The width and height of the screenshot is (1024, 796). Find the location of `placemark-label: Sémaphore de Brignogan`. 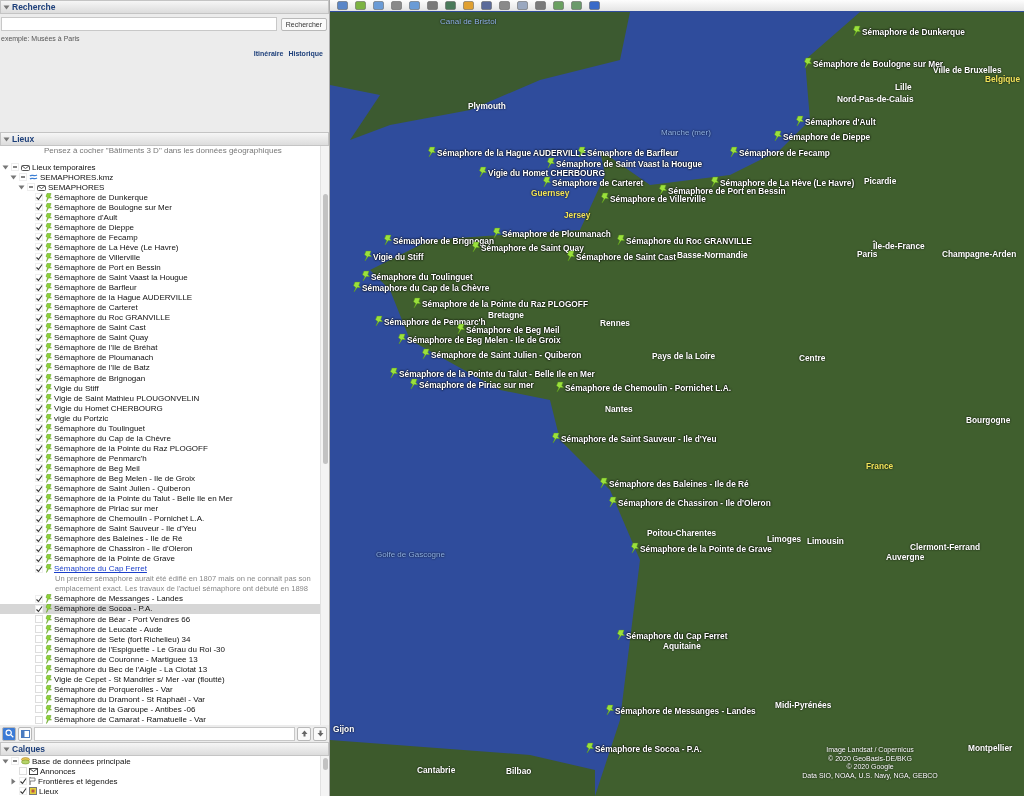

placemark-label: Sémaphore de Brignogan is located at coordinates (443, 240).